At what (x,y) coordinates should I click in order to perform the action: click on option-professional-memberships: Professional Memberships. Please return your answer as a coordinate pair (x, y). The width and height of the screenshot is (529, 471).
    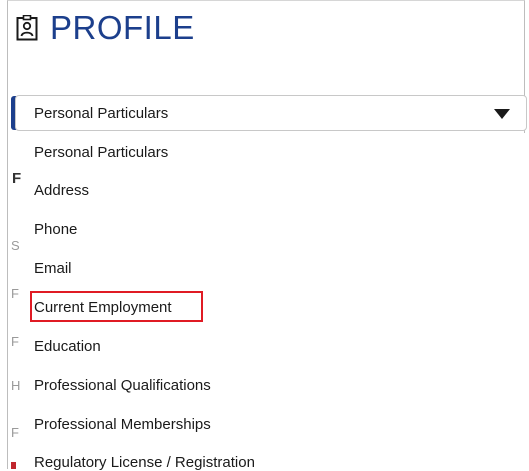
    Looking at the image, I should click on (122, 424).